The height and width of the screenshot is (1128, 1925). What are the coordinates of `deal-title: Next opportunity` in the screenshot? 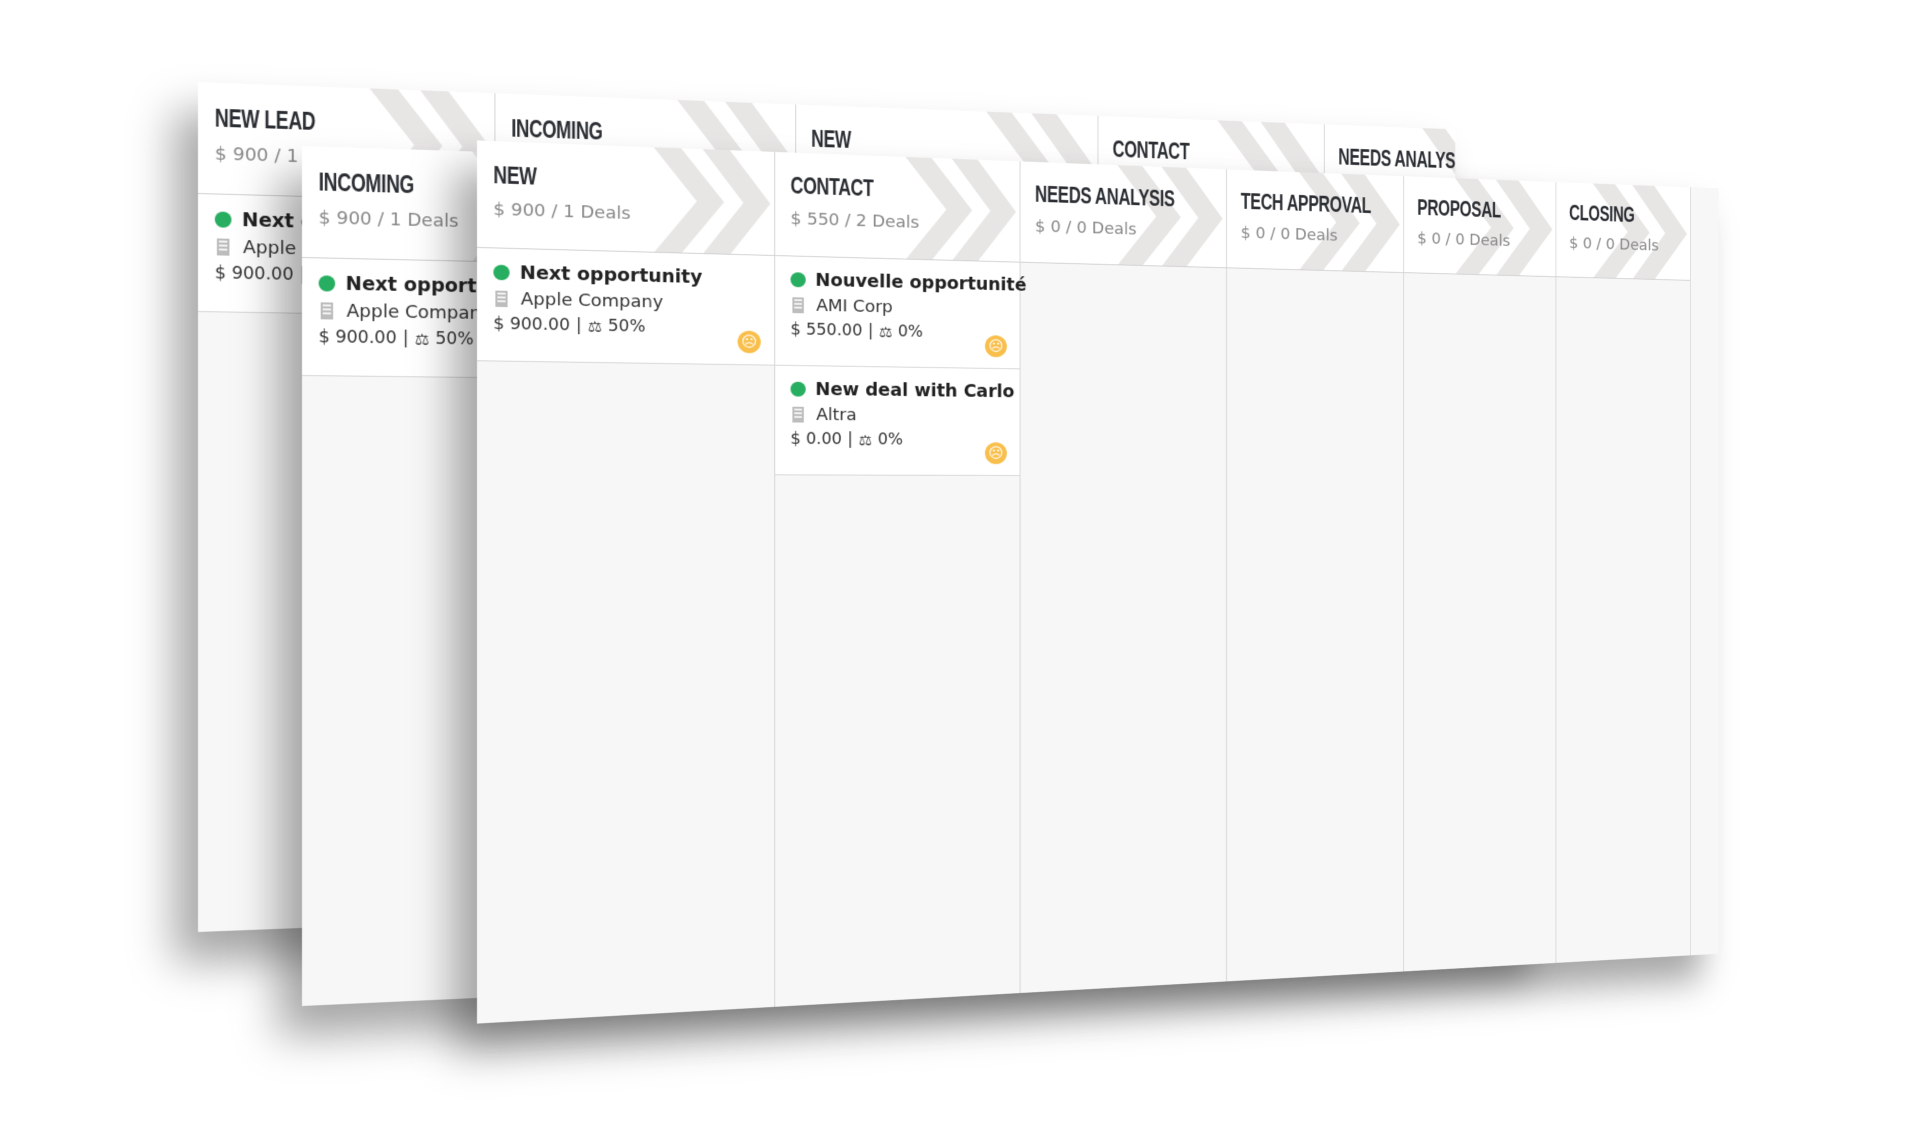 It's located at (611, 274).